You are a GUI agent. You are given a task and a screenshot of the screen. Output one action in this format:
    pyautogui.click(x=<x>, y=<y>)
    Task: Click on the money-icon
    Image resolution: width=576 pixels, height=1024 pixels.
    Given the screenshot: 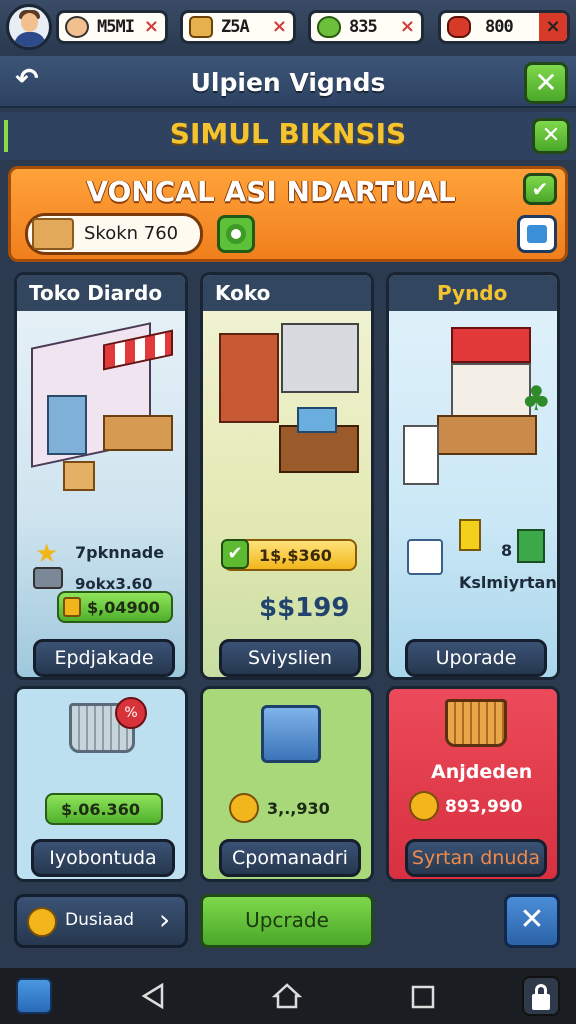 What is the action you would take?
    pyautogui.click(x=72, y=607)
    